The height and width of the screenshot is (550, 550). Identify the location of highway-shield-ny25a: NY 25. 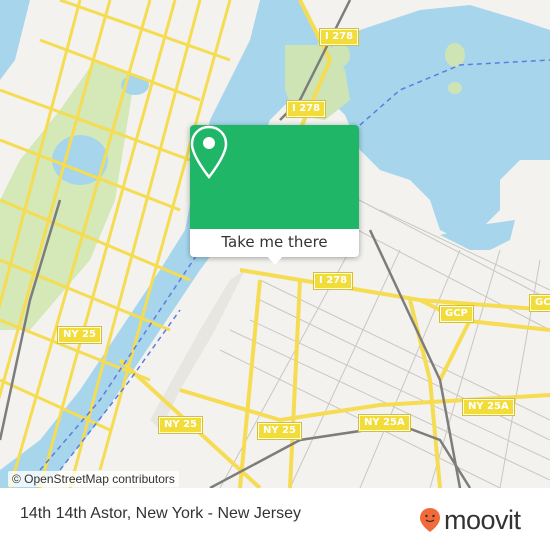
(279, 431).